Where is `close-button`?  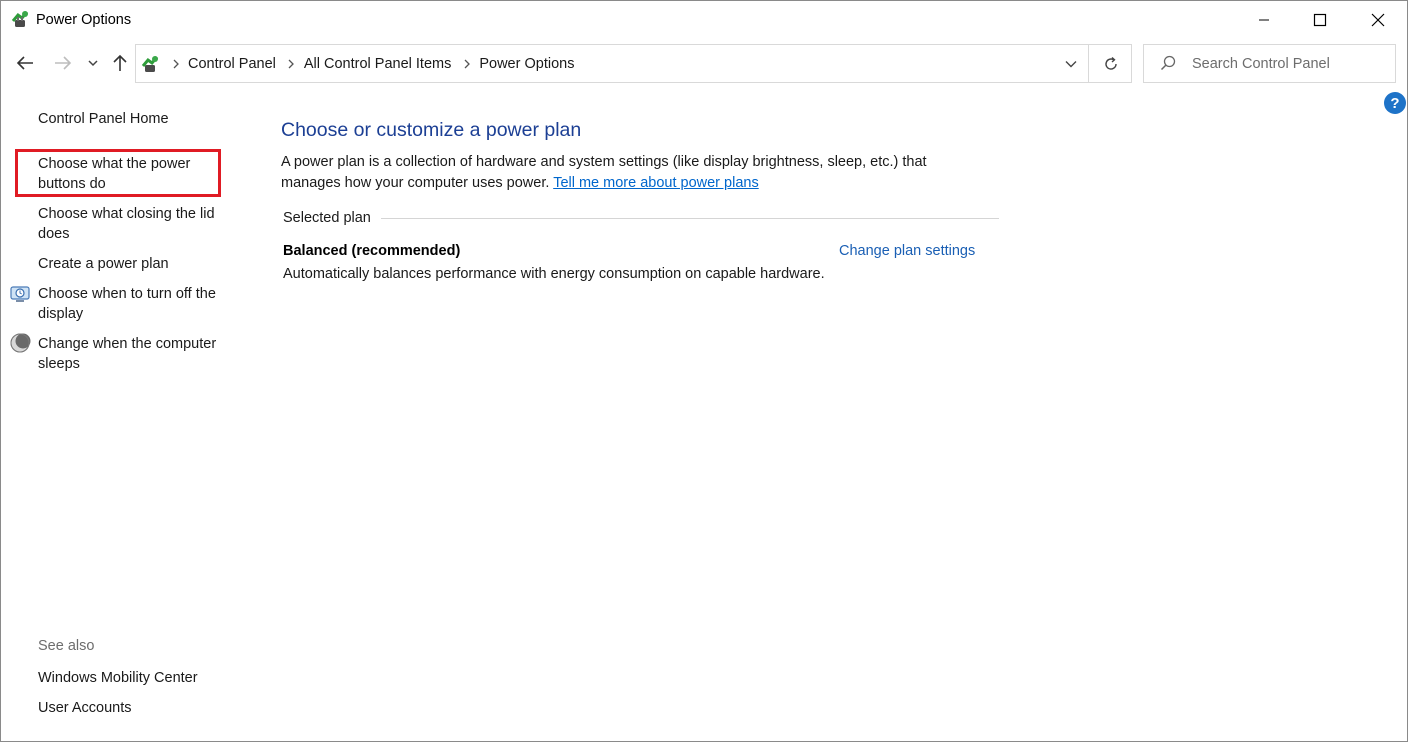
close-button is located at coordinates (1378, 20).